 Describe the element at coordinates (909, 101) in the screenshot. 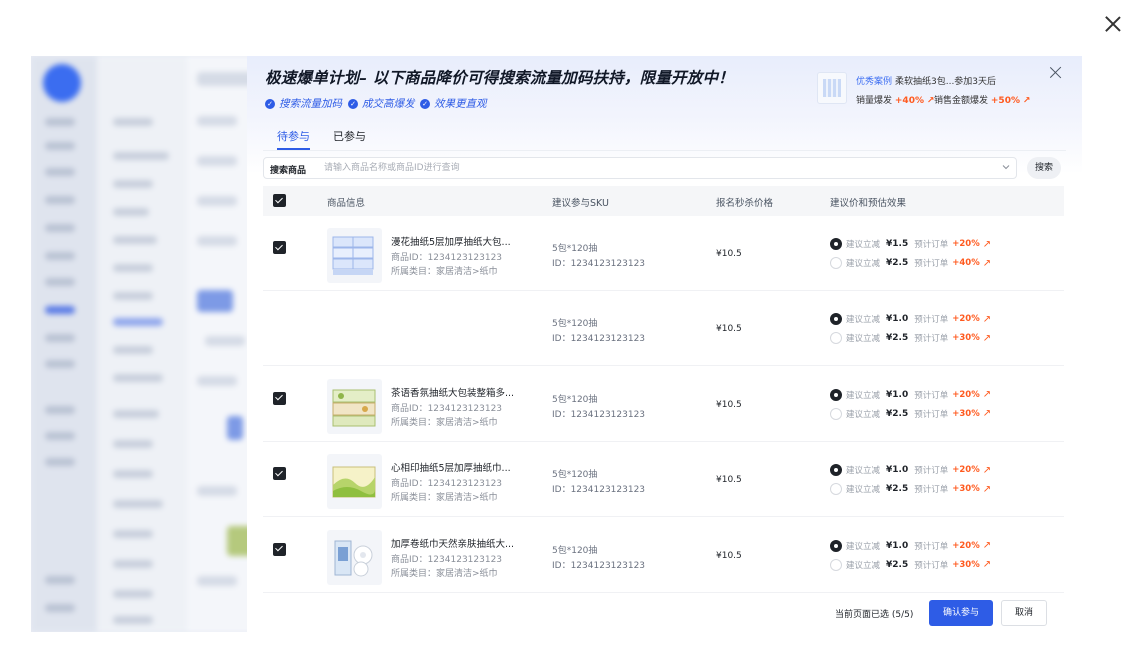

I see `metric-value: +40%` at that location.